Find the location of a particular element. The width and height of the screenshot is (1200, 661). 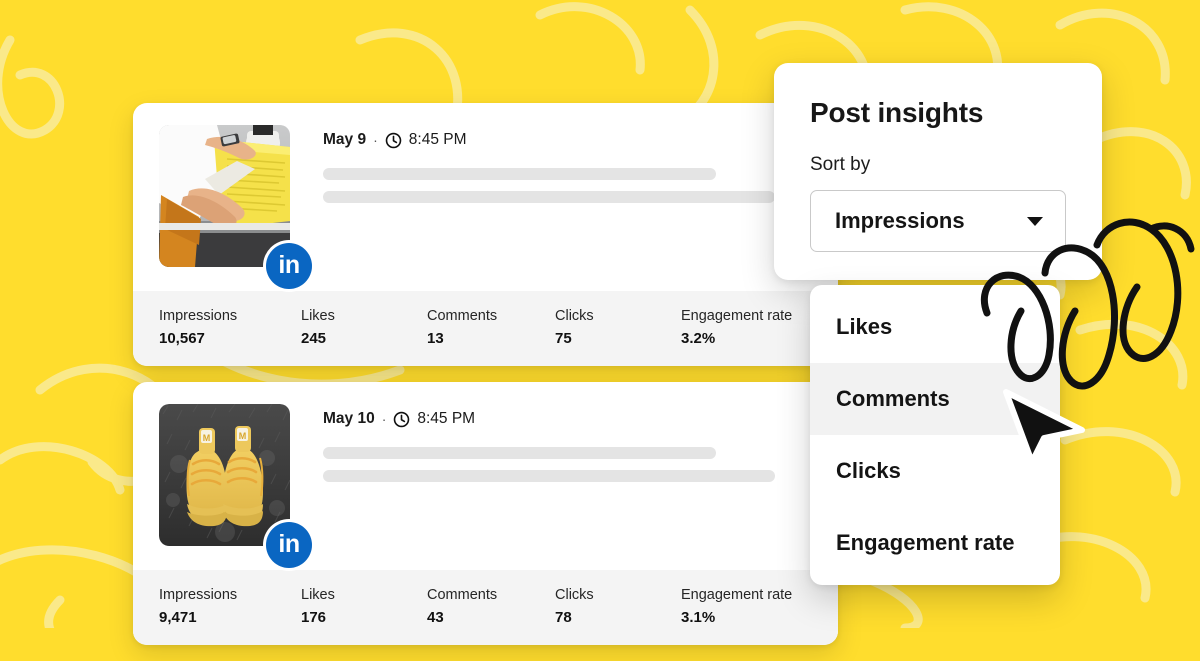

post-date: May 10 is located at coordinates (349, 418).